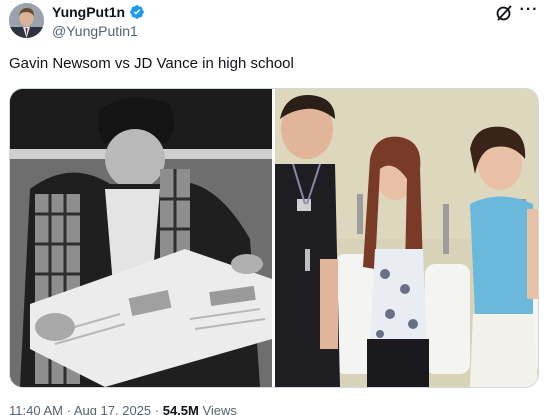 This screenshot has width=545, height=415. I want to click on author-avatar, so click(26, 20).